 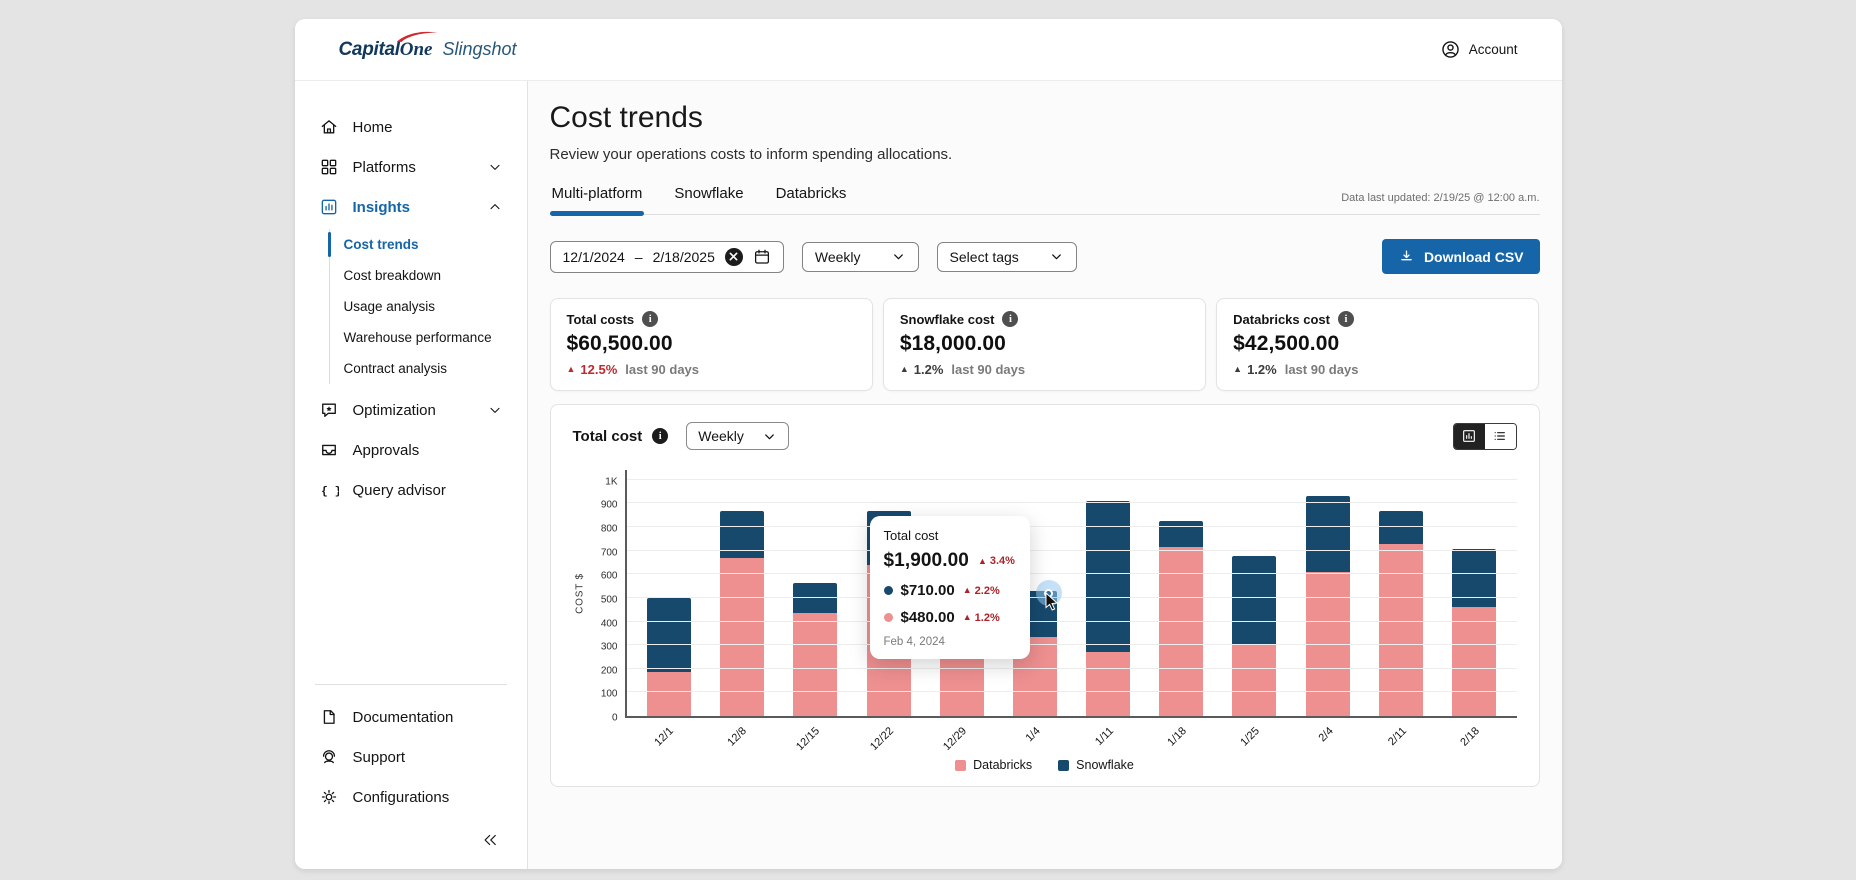 What do you see at coordinates (410, 684) in the screenshot?
I see `sidebar-divider` at bounding box center [410, 684].